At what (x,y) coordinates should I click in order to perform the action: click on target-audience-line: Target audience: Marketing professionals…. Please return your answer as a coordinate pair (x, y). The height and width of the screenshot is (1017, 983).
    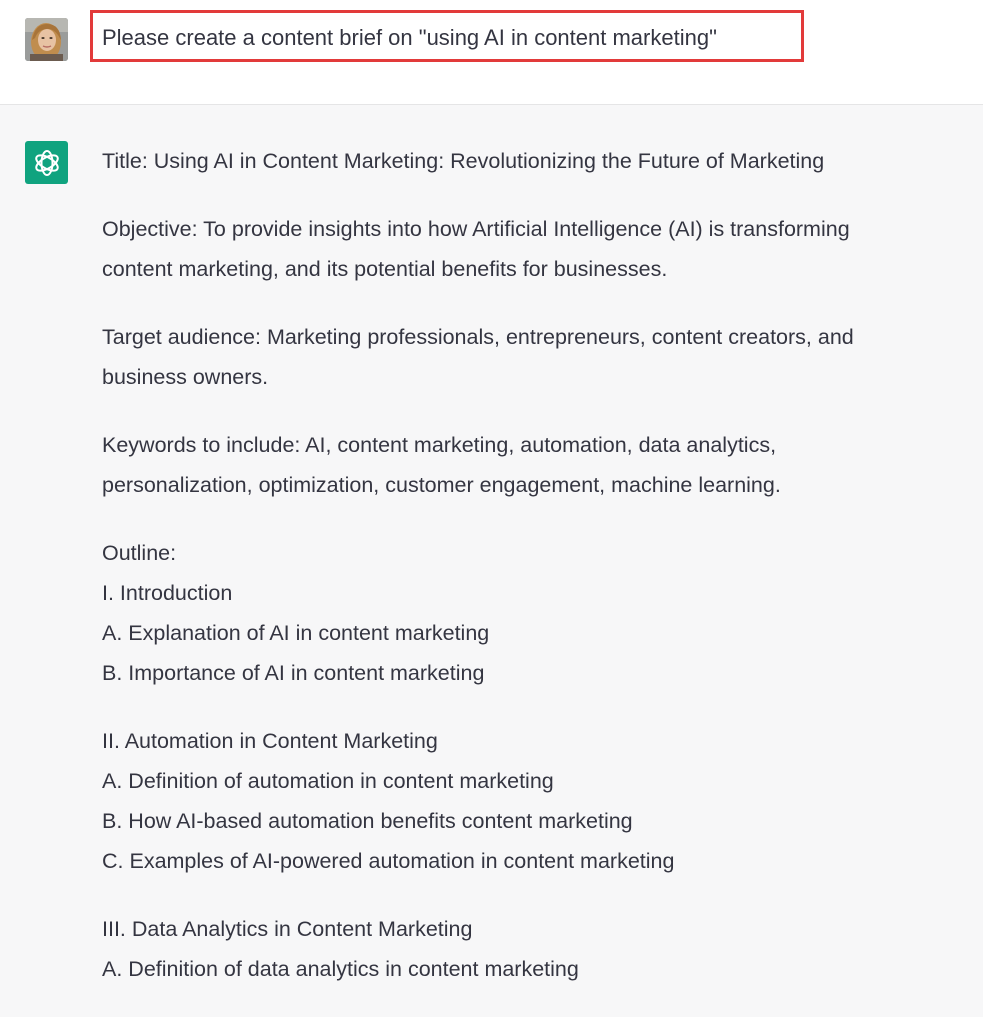
    Looking at the image, I should click on (478, 337).